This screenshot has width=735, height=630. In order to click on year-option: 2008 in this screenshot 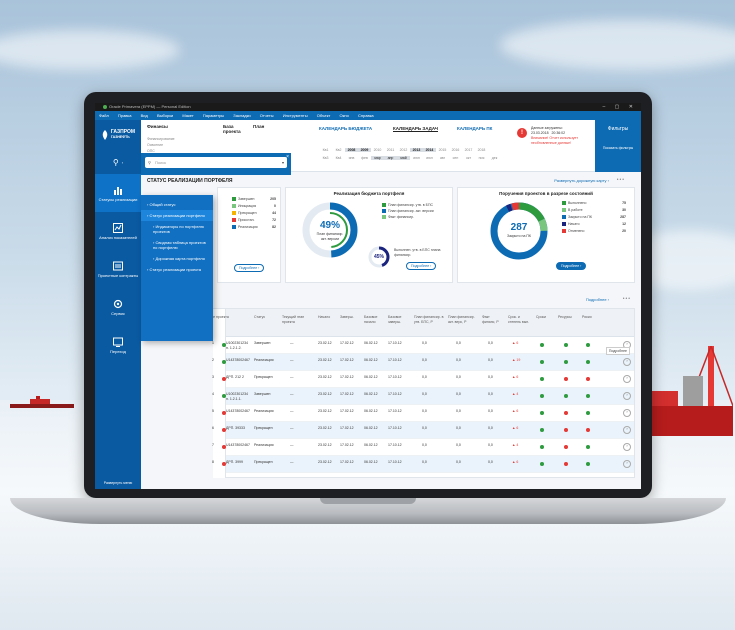, I will do `click(351, 150)`.